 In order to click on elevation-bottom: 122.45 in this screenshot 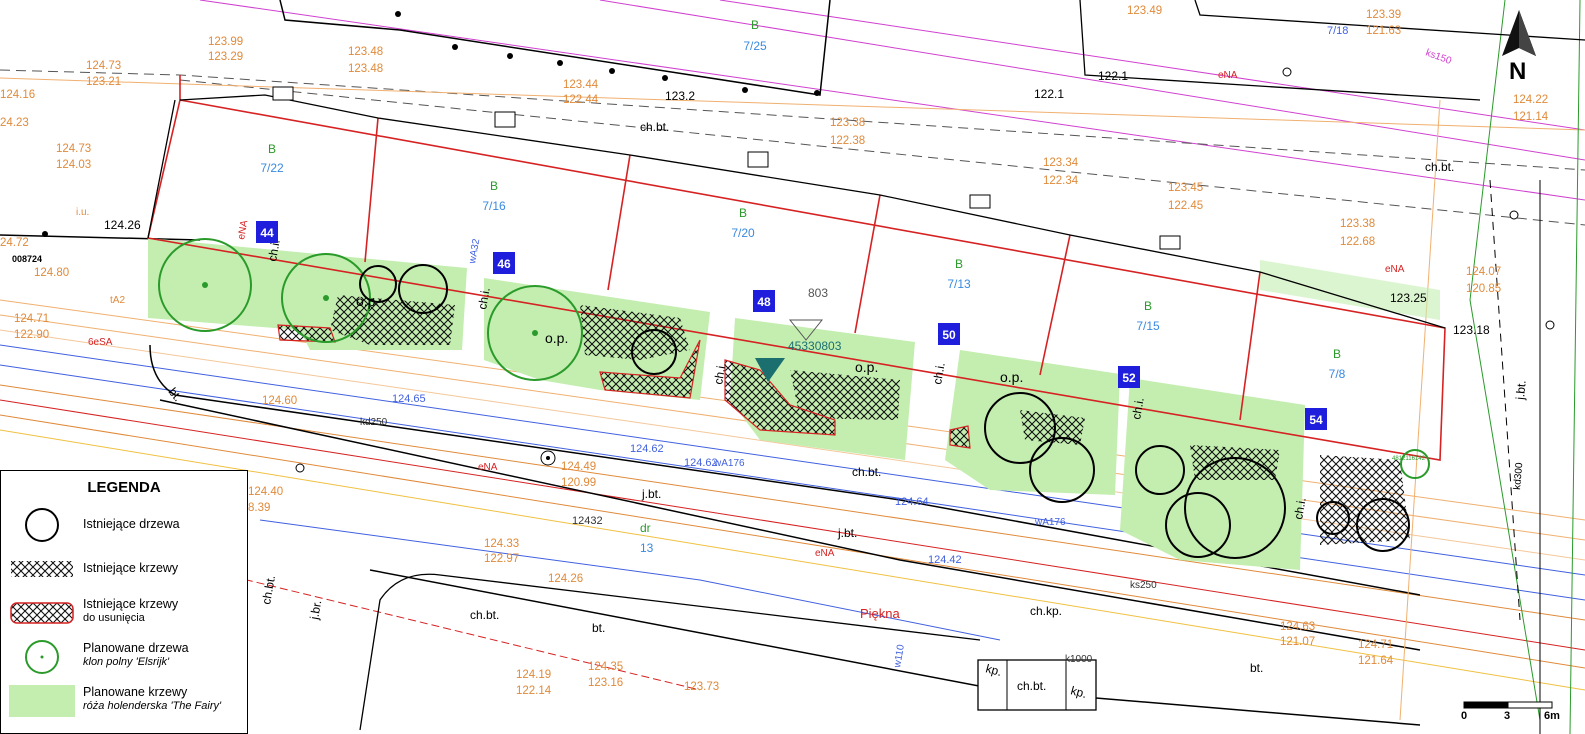, I will do `click(1185, 206)`.